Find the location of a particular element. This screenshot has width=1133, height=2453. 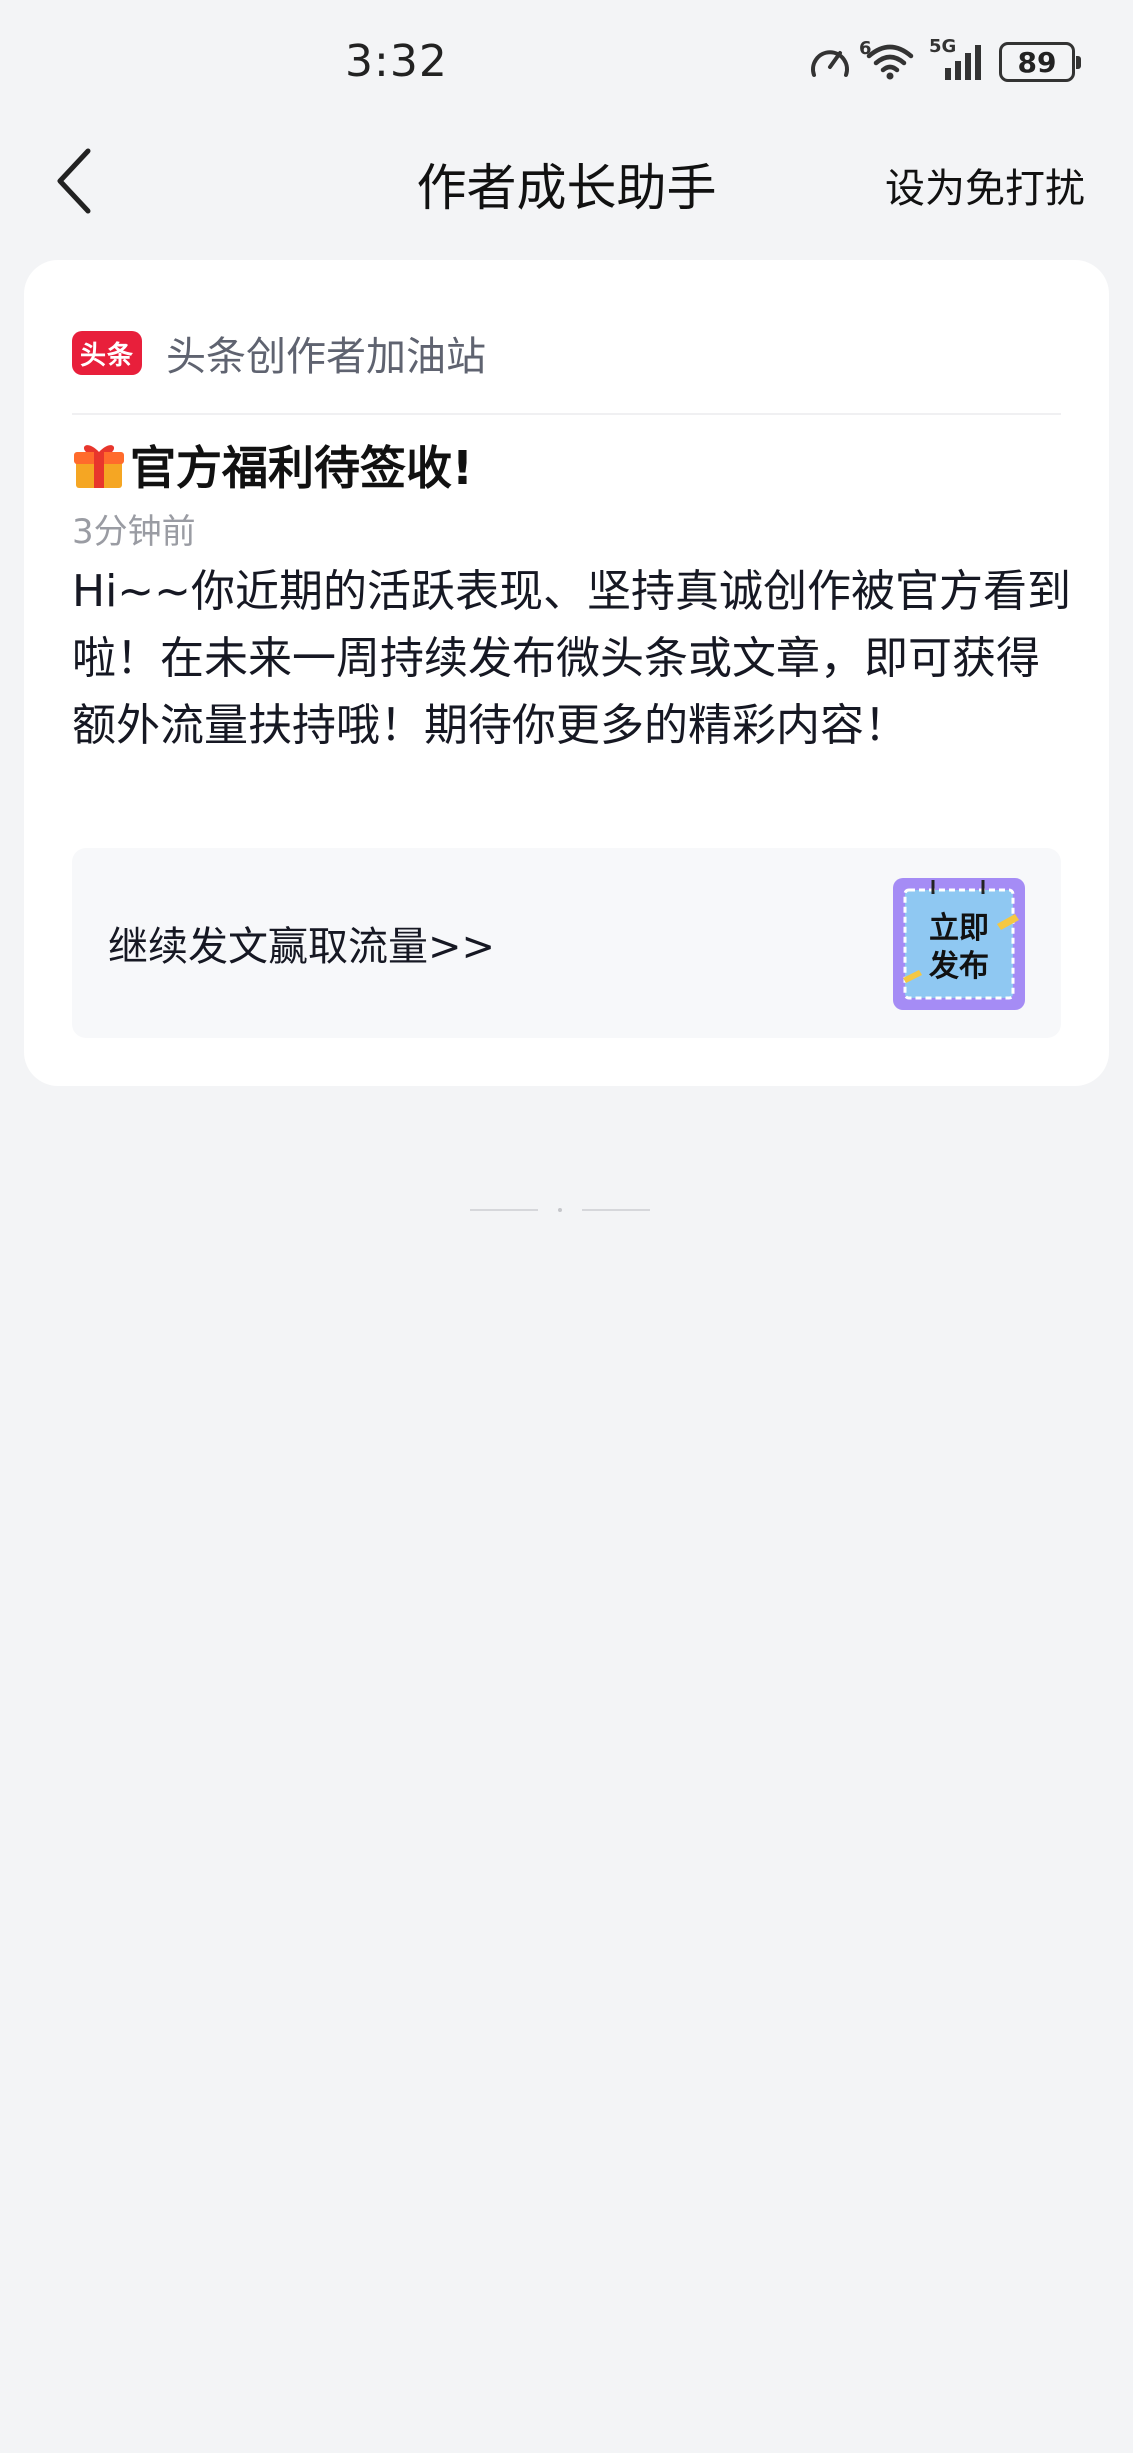

battery-icon: 89 is located at coordinates (1040, 62).